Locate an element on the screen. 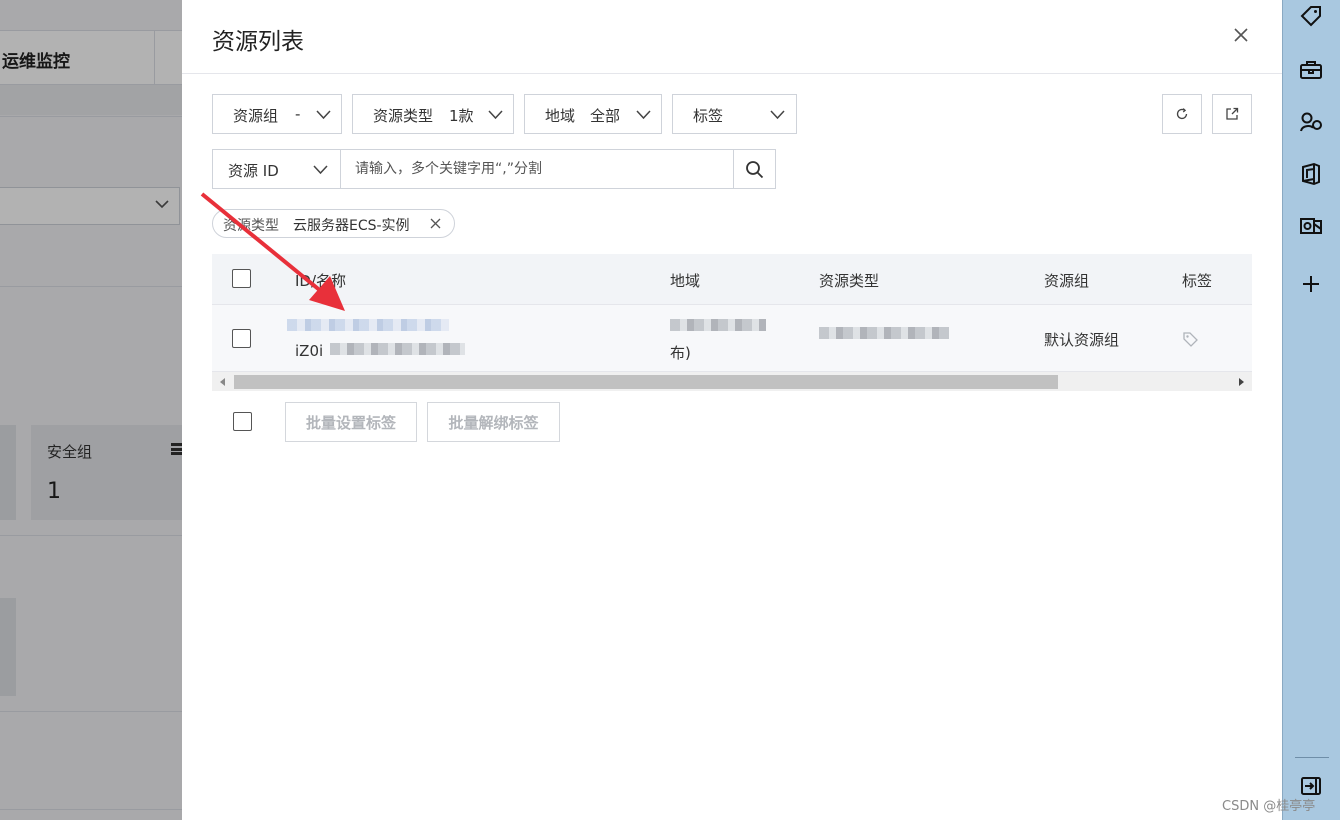 The image size is (1340, 820). column-id-name: ID/名称 is located at coordinates (320, 280).